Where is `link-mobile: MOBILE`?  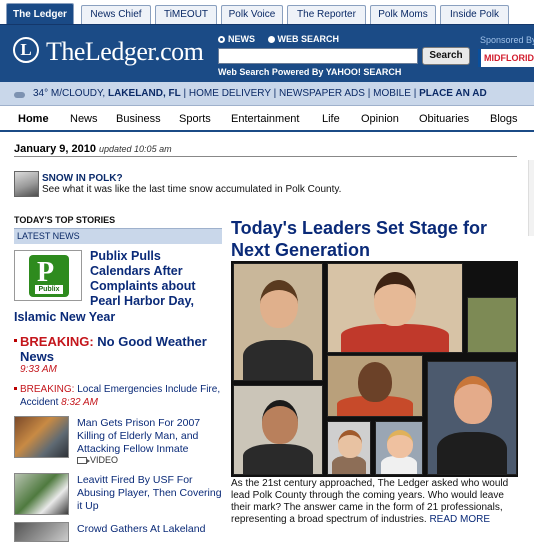
link-mobile: MOBILE is located at coordinates (392, 93).